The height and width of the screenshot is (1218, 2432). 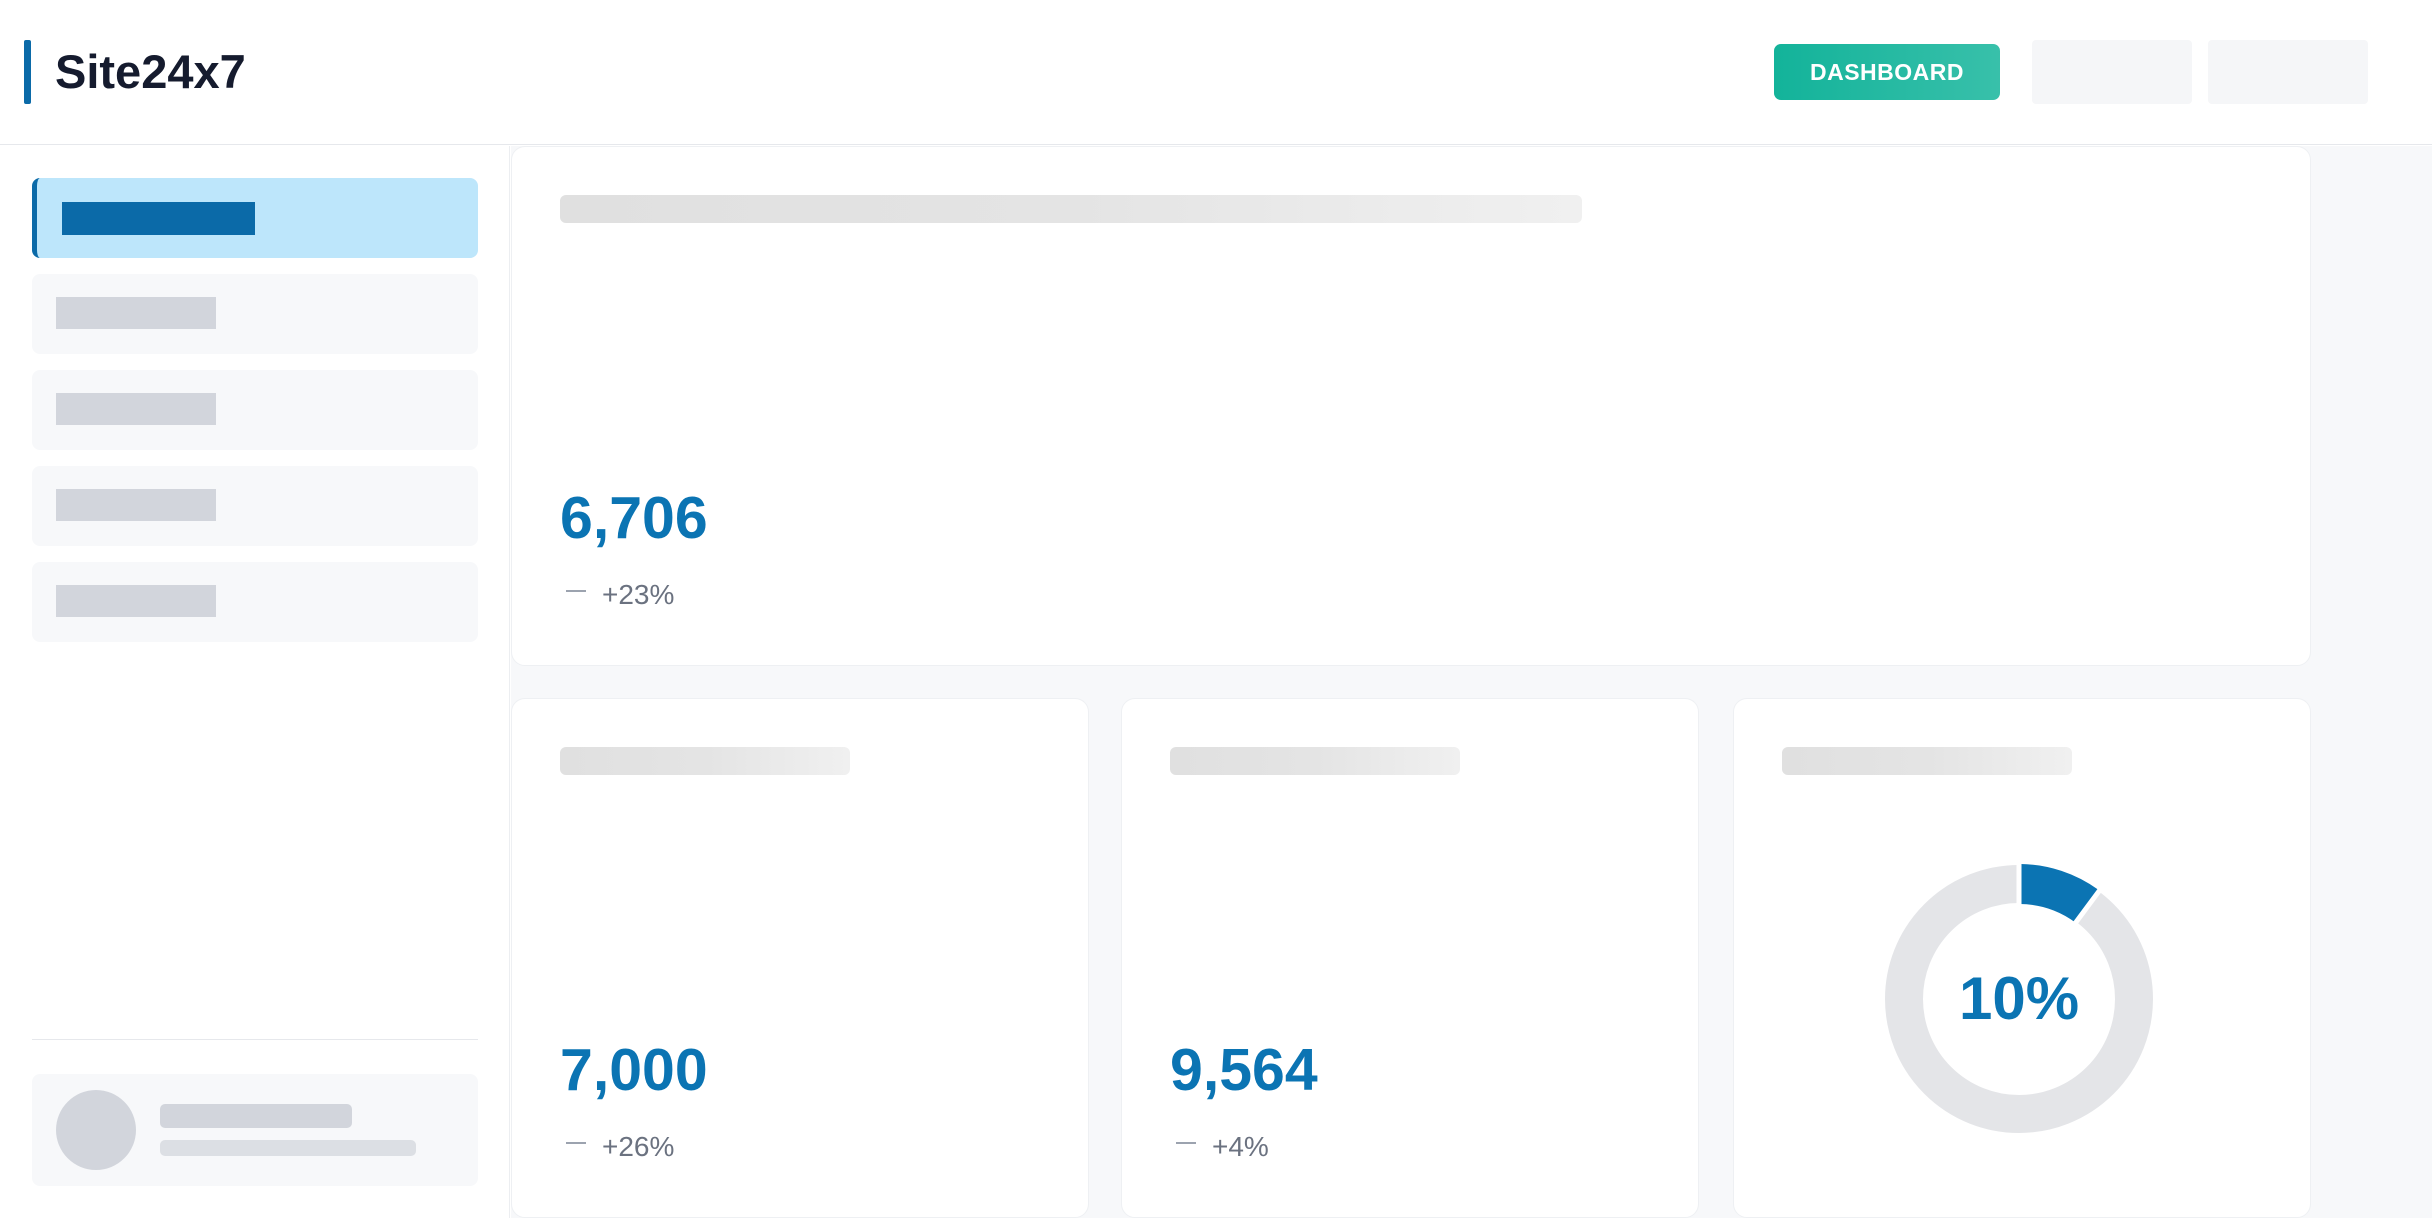 I want to click on top-header: Site24x7 DASHBOARD, so click(x=1216, y=72).